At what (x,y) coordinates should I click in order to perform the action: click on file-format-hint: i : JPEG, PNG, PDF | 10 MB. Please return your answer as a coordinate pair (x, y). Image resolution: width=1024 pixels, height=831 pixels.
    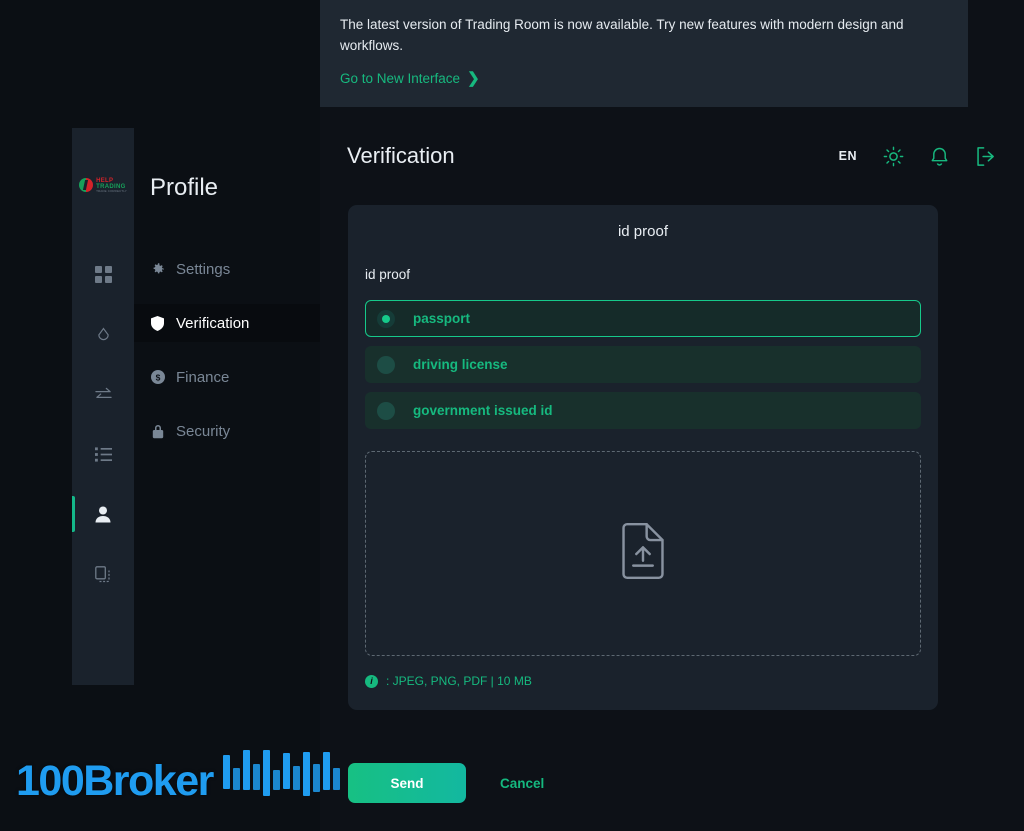
    Looking at the image, I should click on (643, 681).